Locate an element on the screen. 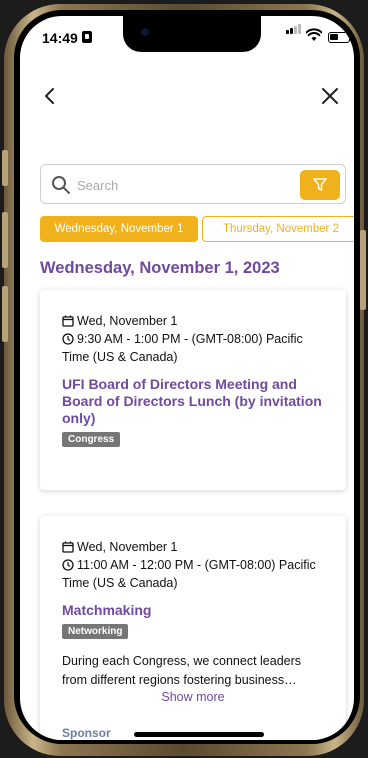 The image size is (368, 758). date-tab-thursday: Thursday, November 2 is located at coordinates (278, 229).